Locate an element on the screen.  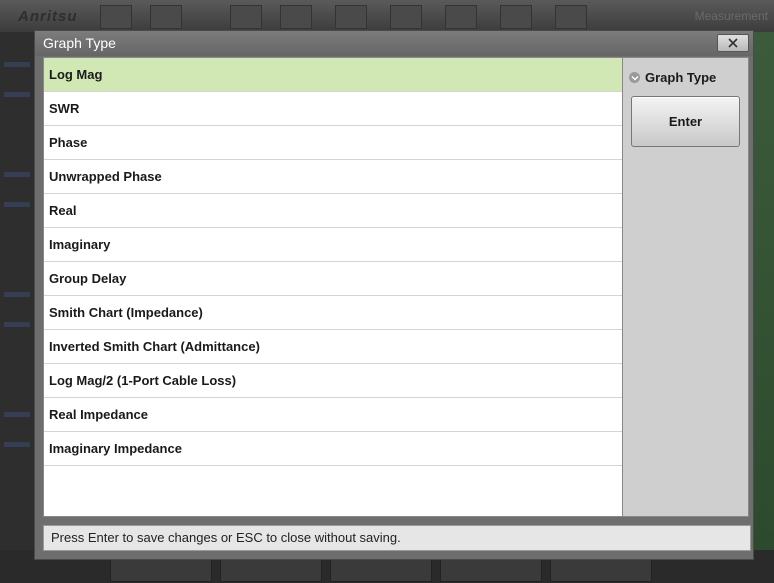
list-item: Log Mag/2 (1-Port Cable Loss) is located at coordinates (333, 381).